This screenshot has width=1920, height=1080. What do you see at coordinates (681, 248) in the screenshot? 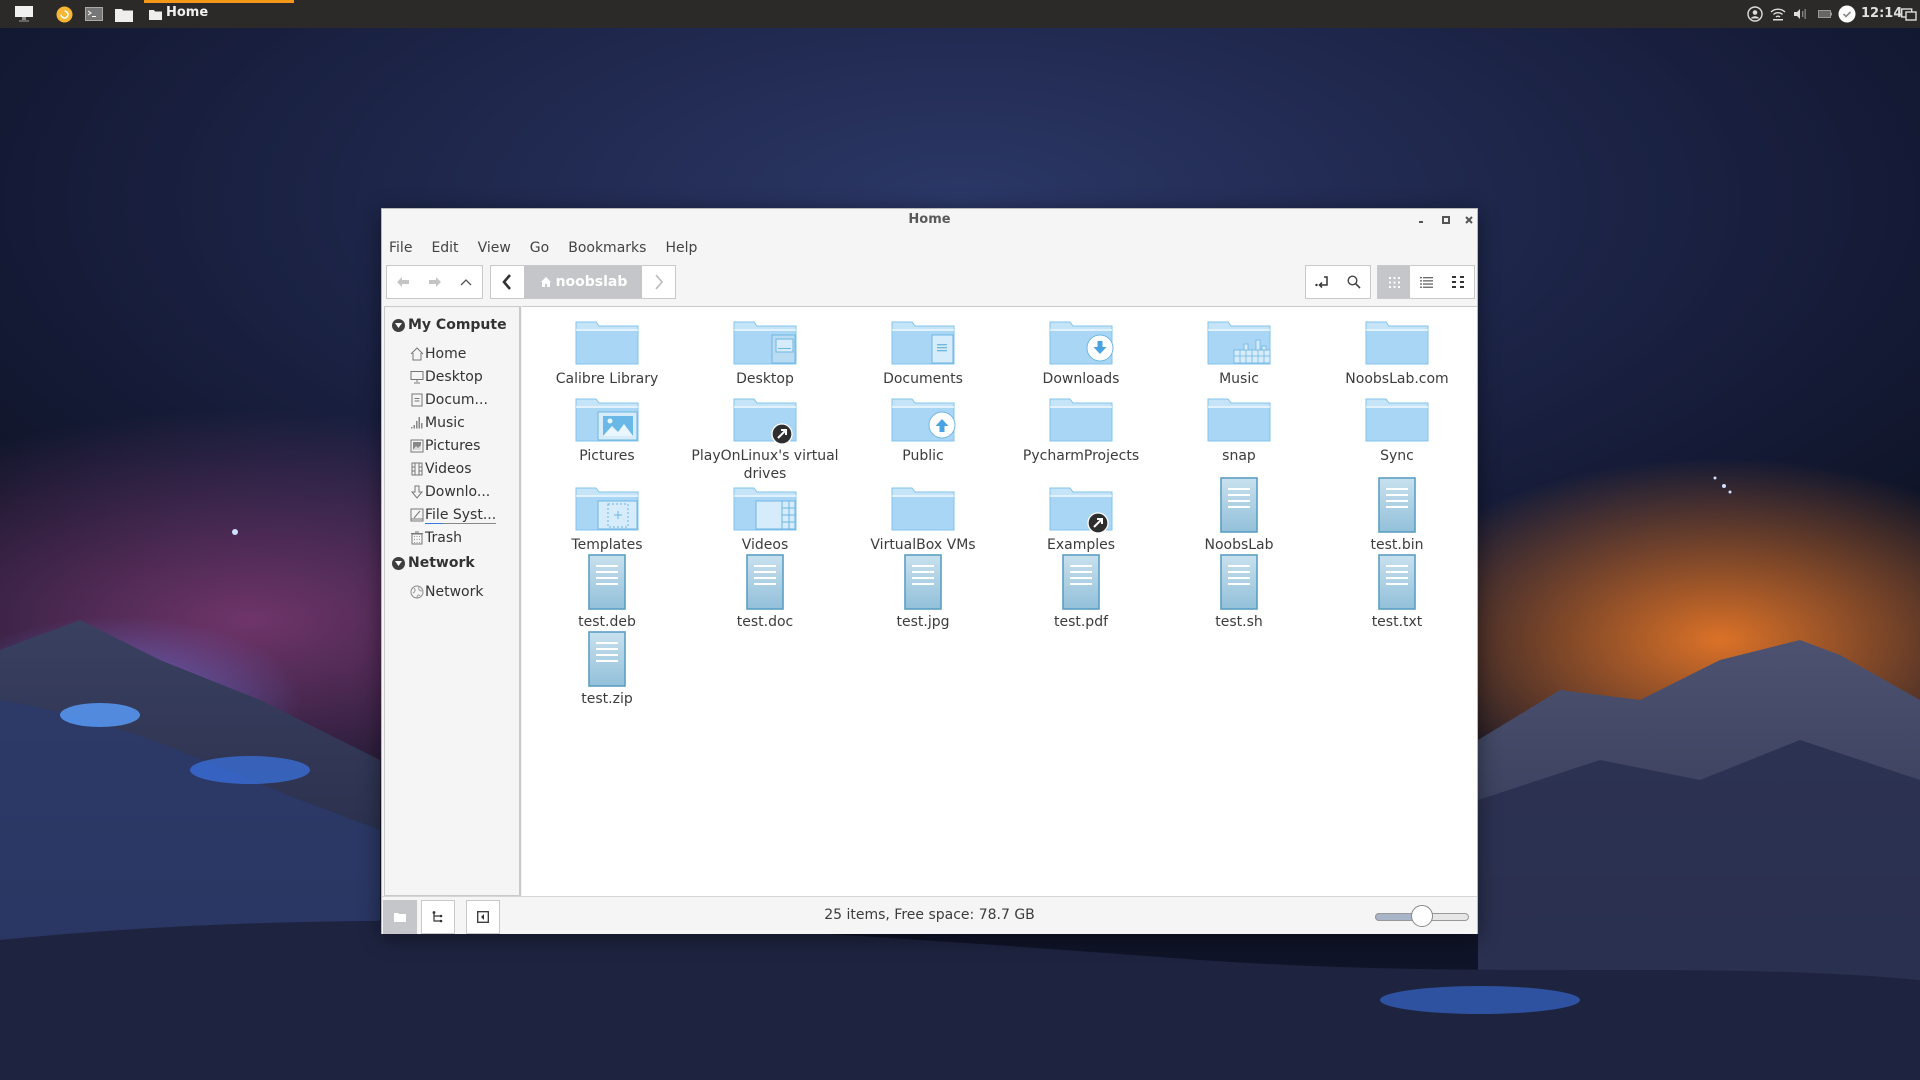
I see `menu-help: Help` at bounding box center [681, 248].